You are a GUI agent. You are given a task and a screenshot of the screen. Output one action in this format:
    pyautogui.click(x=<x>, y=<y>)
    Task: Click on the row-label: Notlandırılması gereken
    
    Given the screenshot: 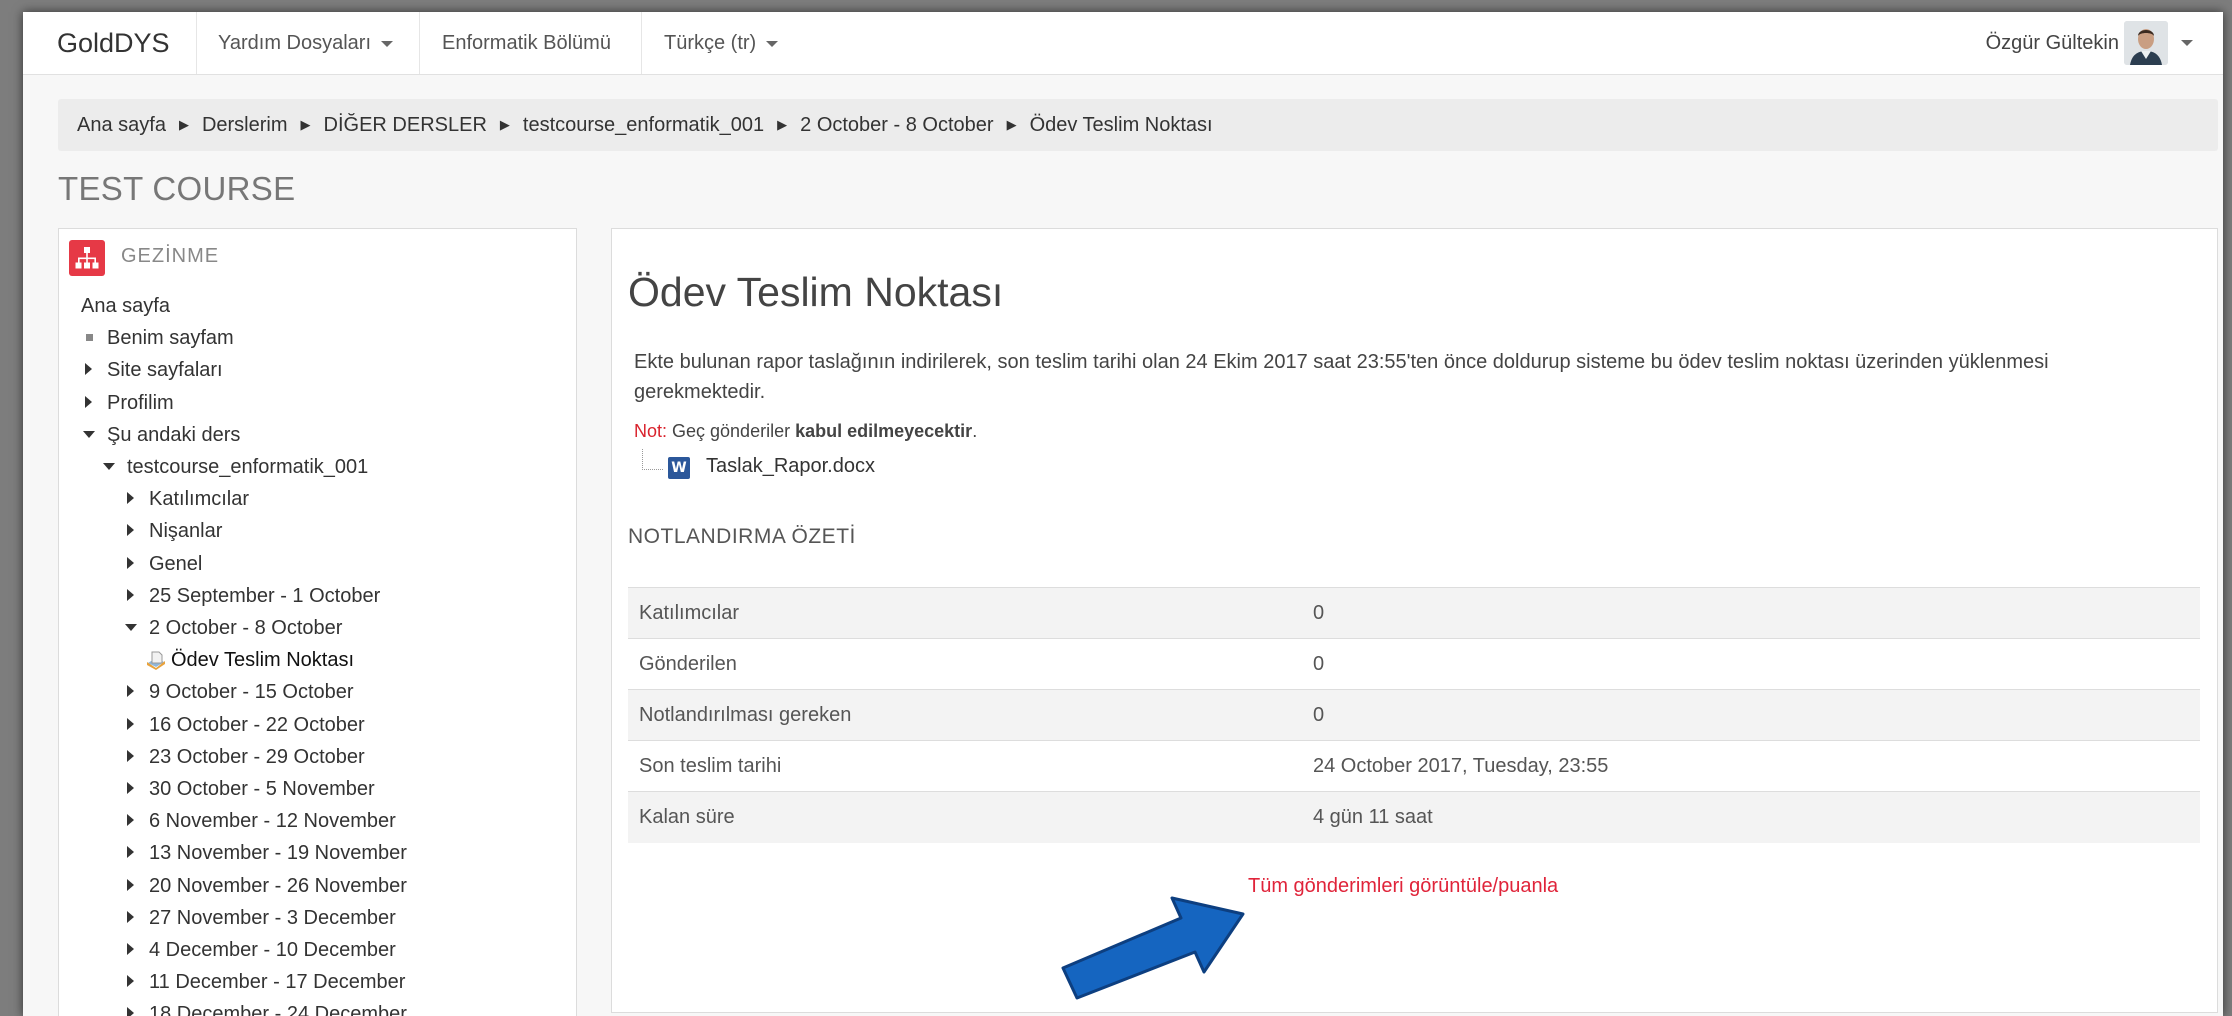 What is the action you would take?
    pyautogui.click(x=965, y=715)
    